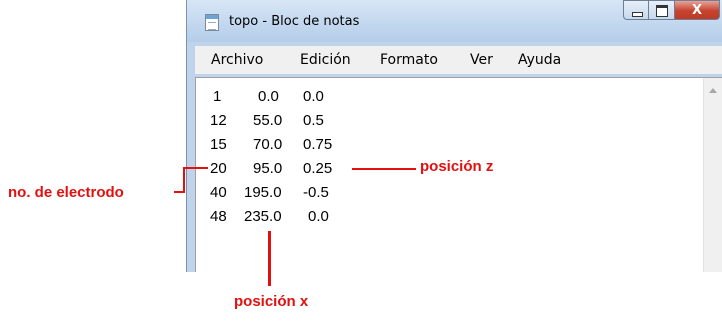 The width and height of the screenshot is (722, 324). What do you see at coordinates (269, 258) in the screenshot?
I see `x-arrow-line` at bounding box center [269, 258].